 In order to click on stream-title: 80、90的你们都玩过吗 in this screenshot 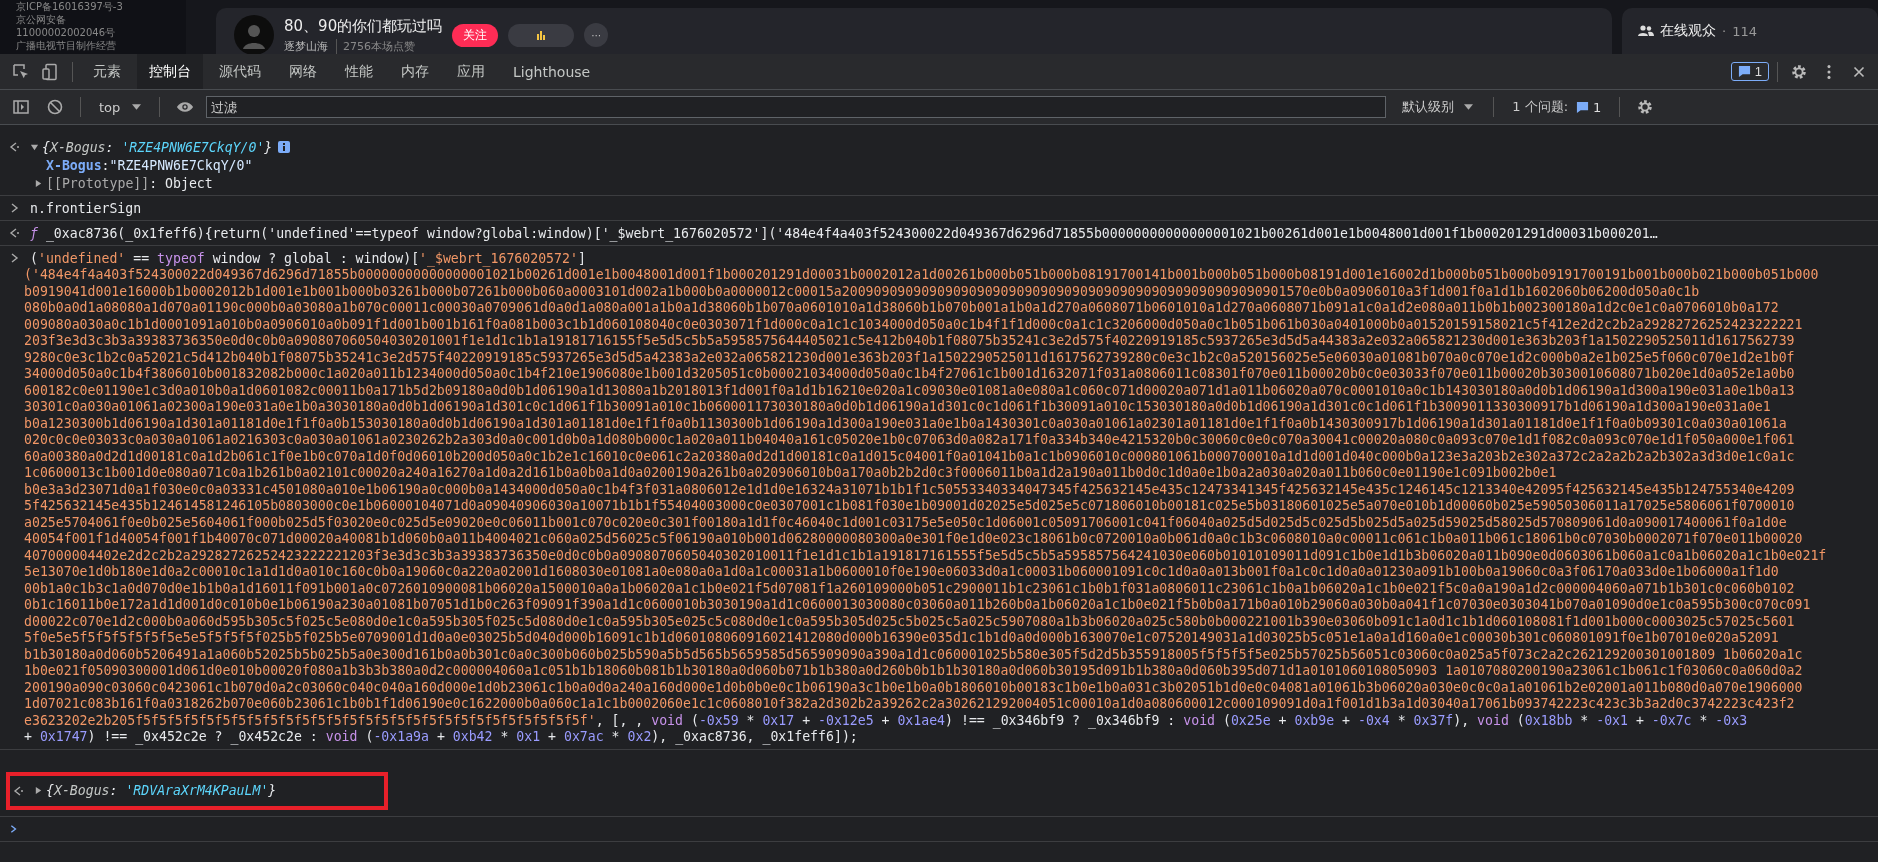, I will do `click(363, 26)`.